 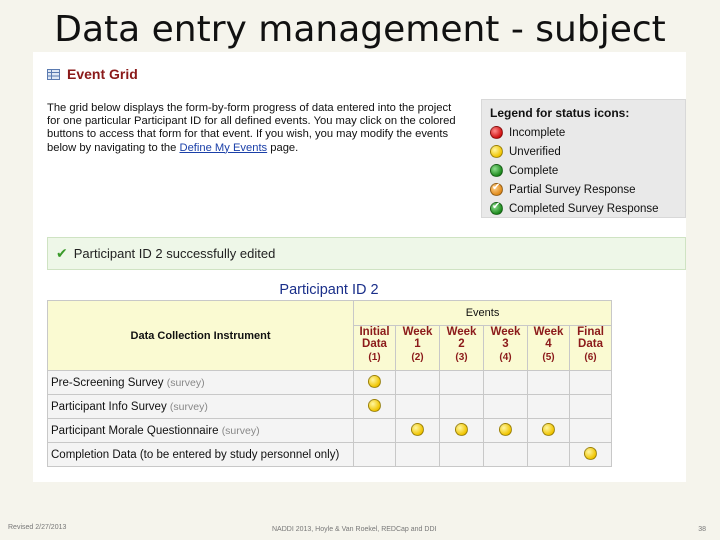 I want to click on slide-title: Data entry management - subject, so click(x=360, y=29).